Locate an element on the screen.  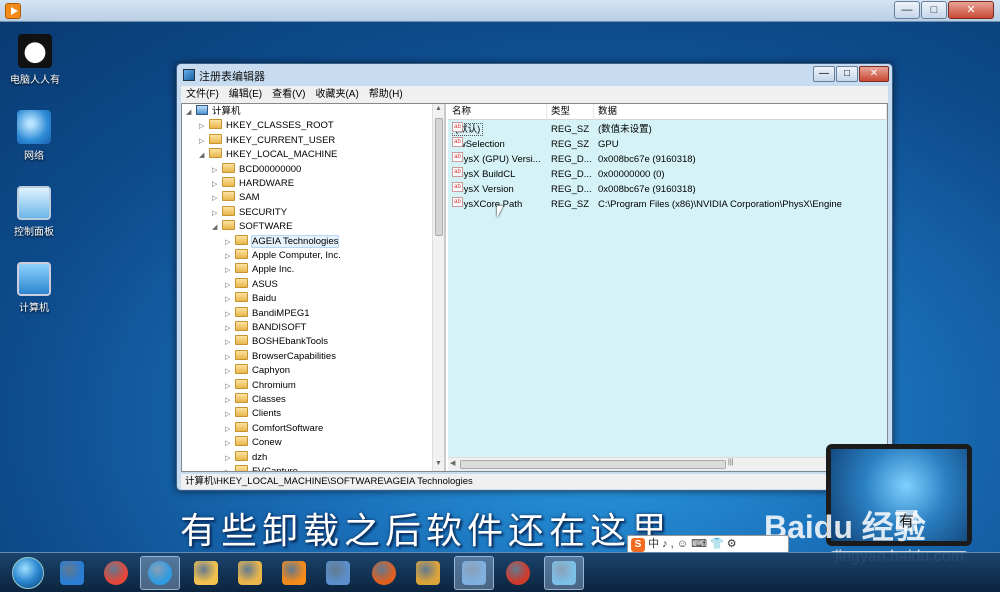
values-horizontal-scrollbar: ◀ ||| ▶ is located at coordinates (667, 463).